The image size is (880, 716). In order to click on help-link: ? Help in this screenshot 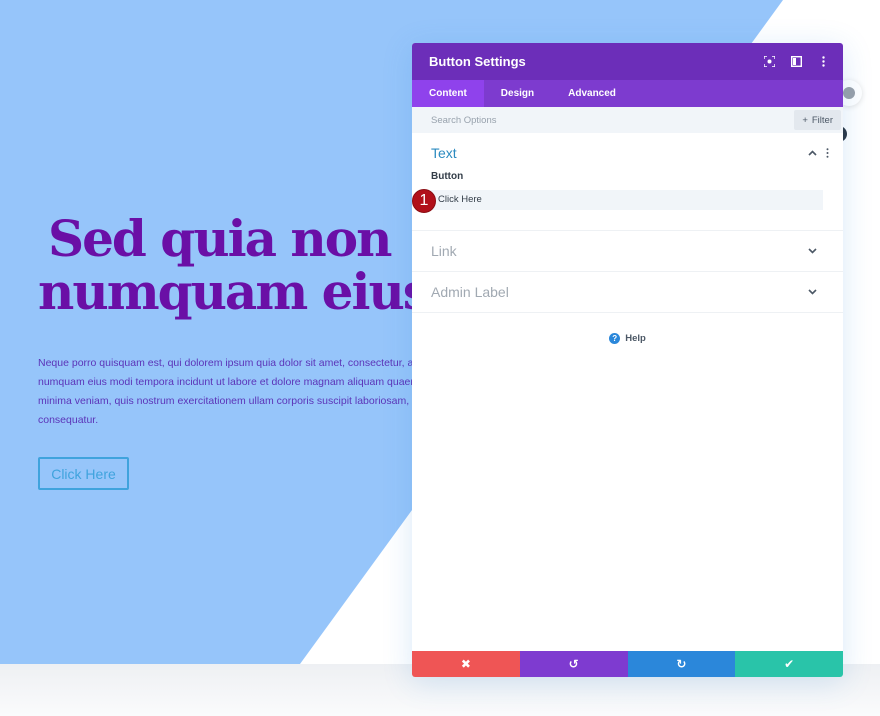, I will do `click(627, 338)`.